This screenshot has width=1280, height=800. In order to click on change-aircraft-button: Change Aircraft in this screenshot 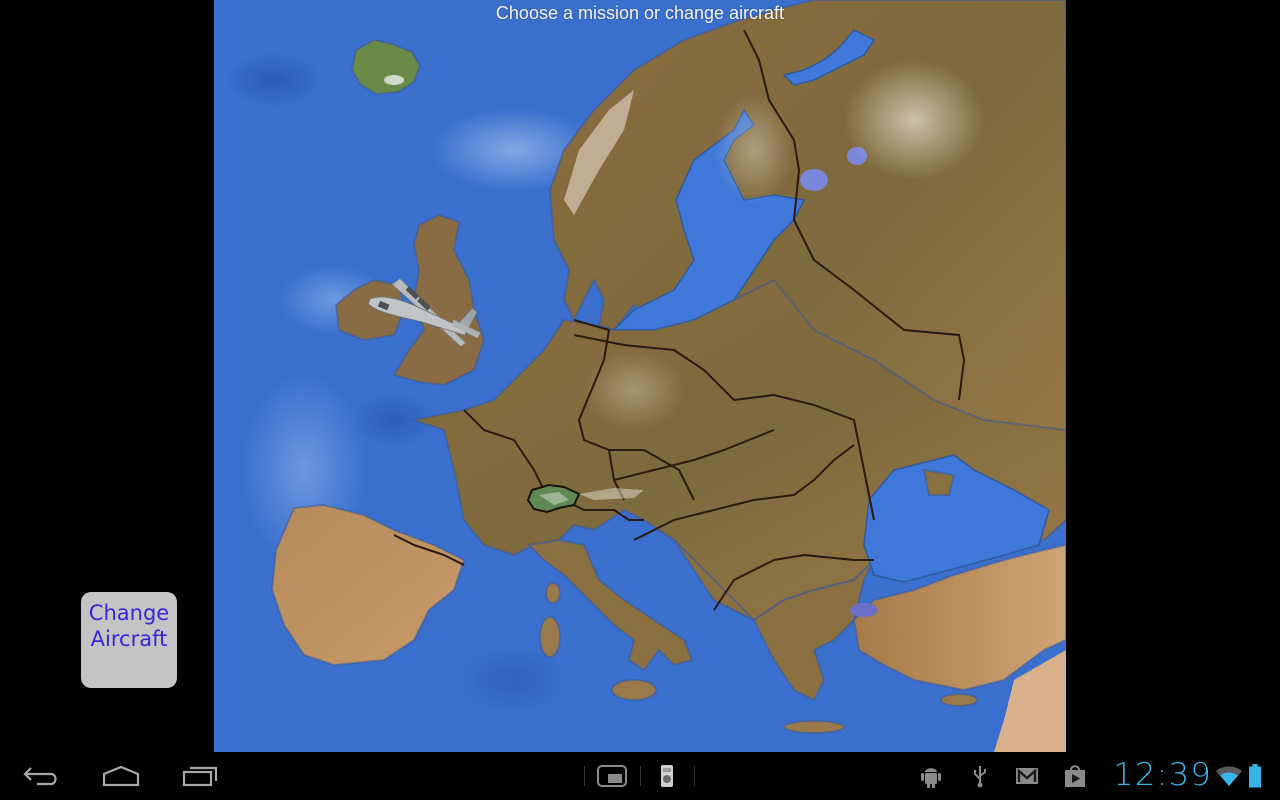, I will do `click(129, 640)`.